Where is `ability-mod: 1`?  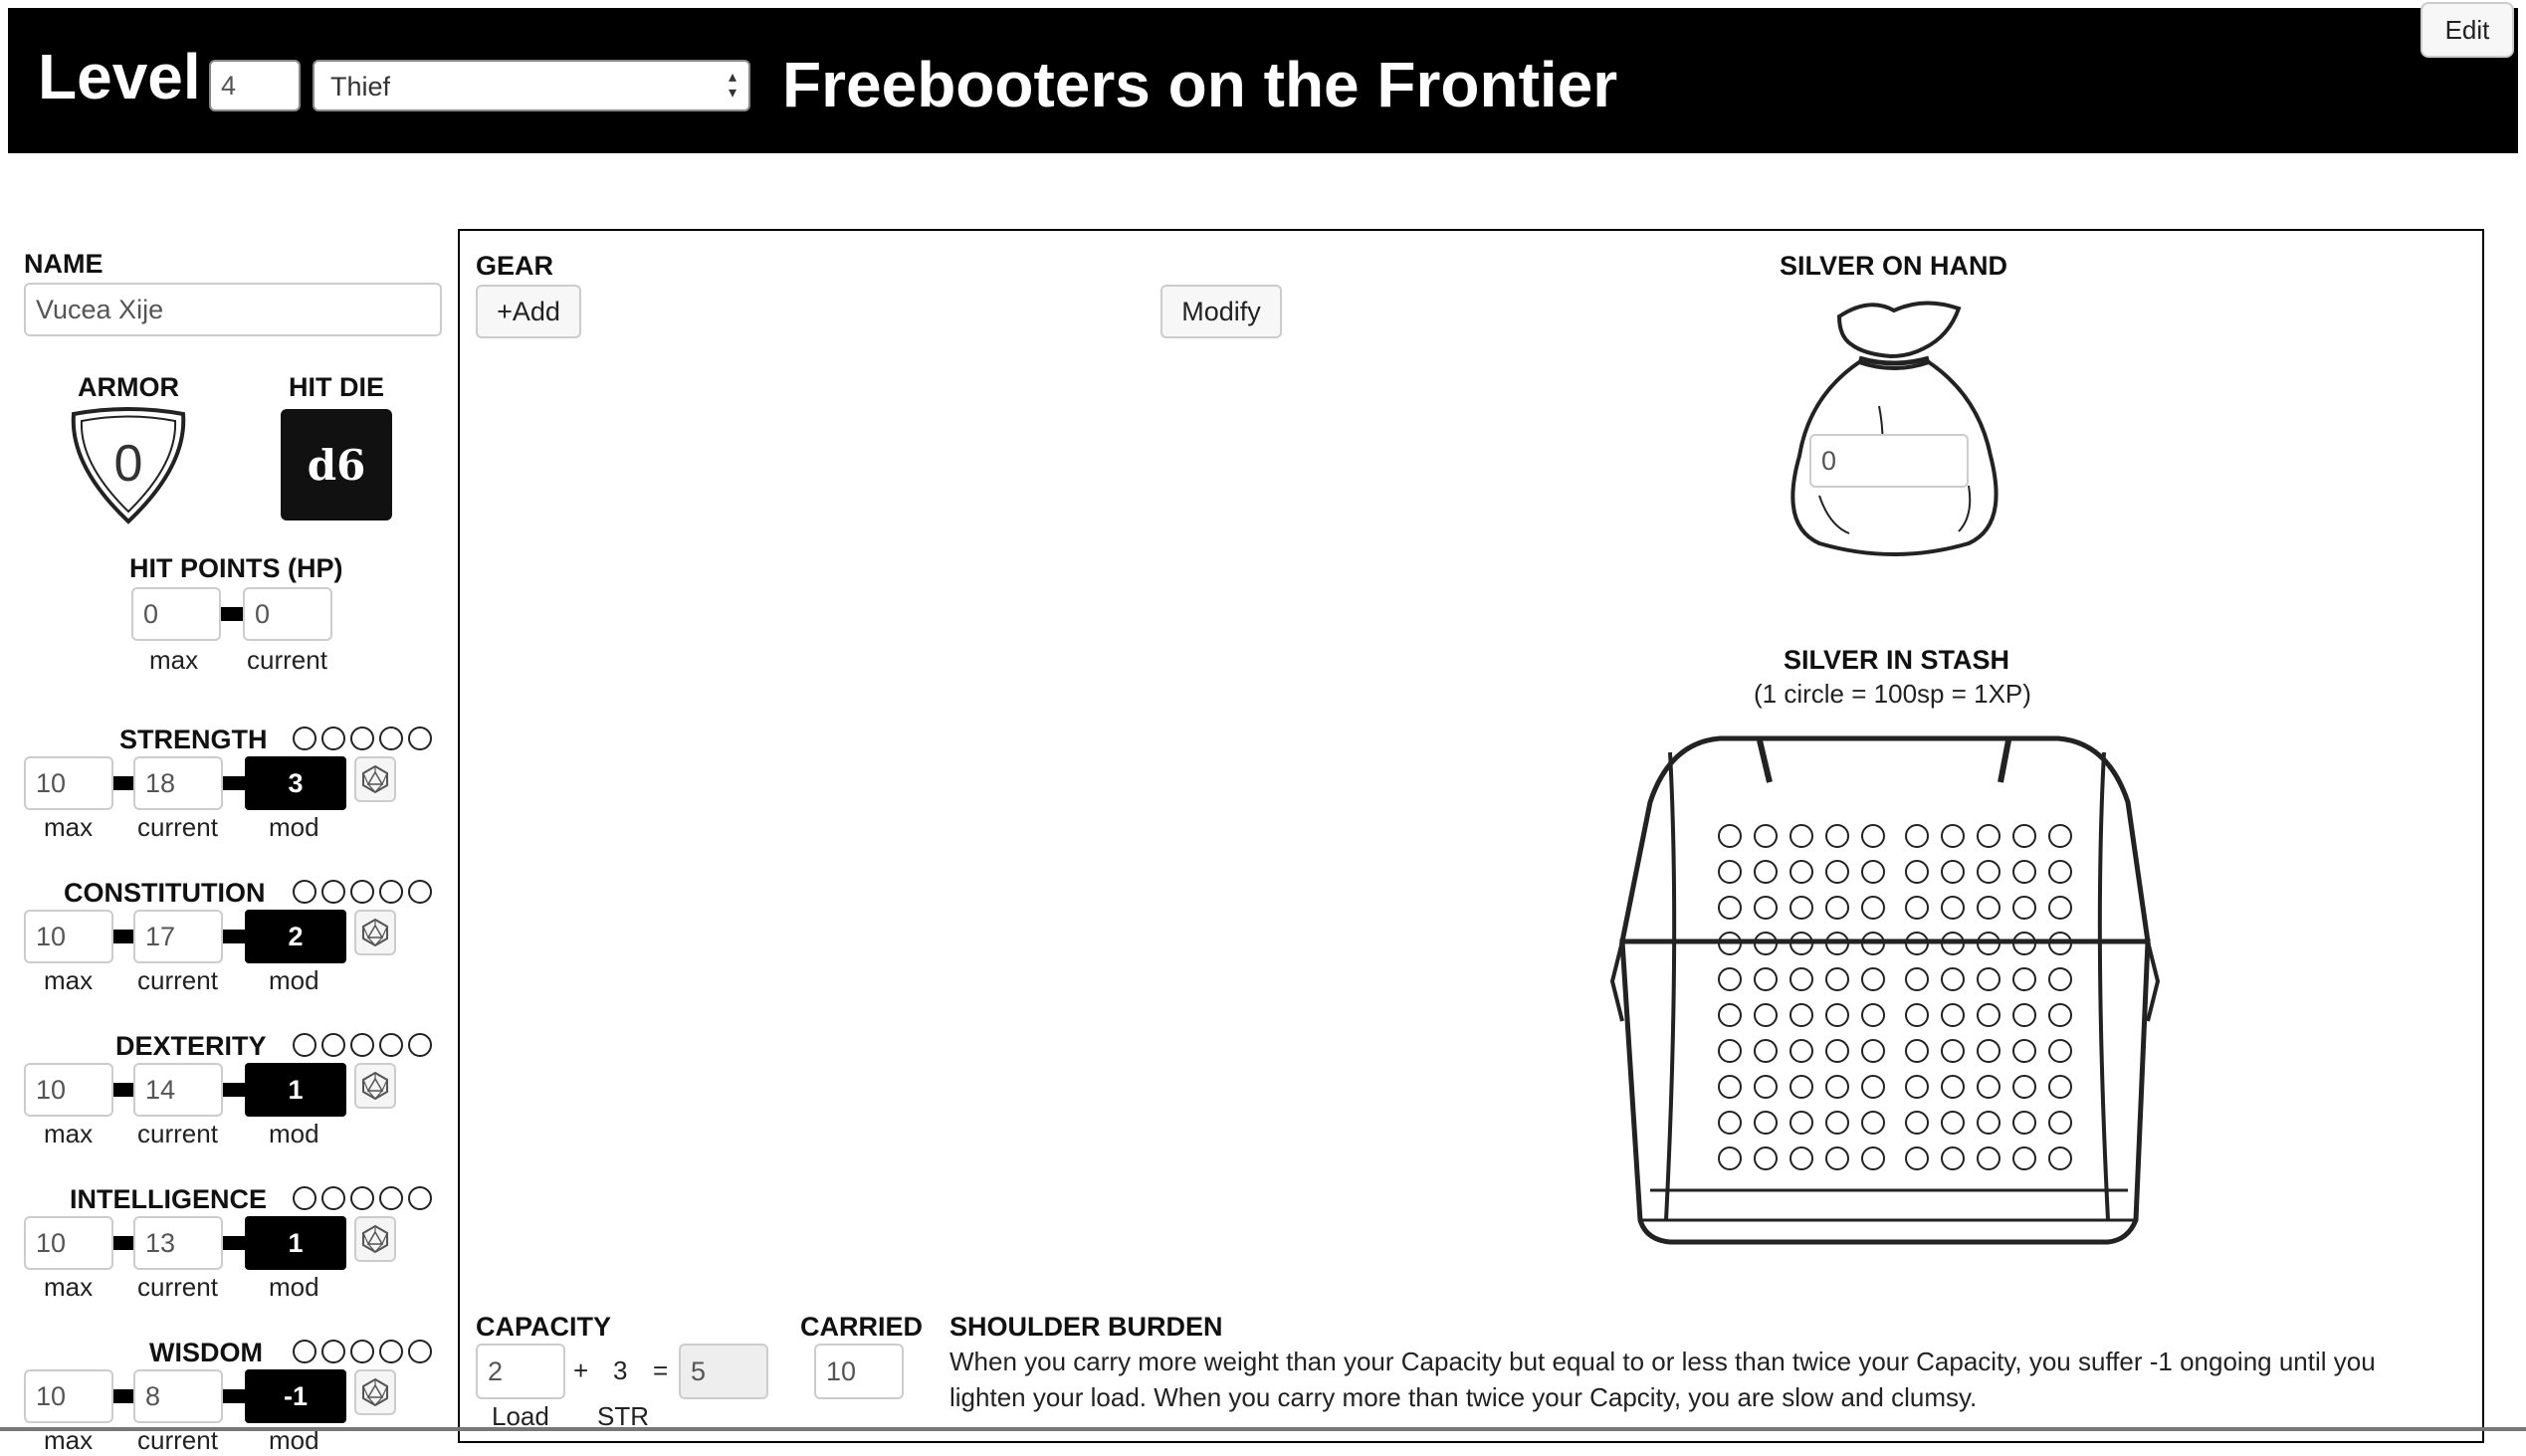
ability-mod: 1 is located at coordinates (295, 1090).